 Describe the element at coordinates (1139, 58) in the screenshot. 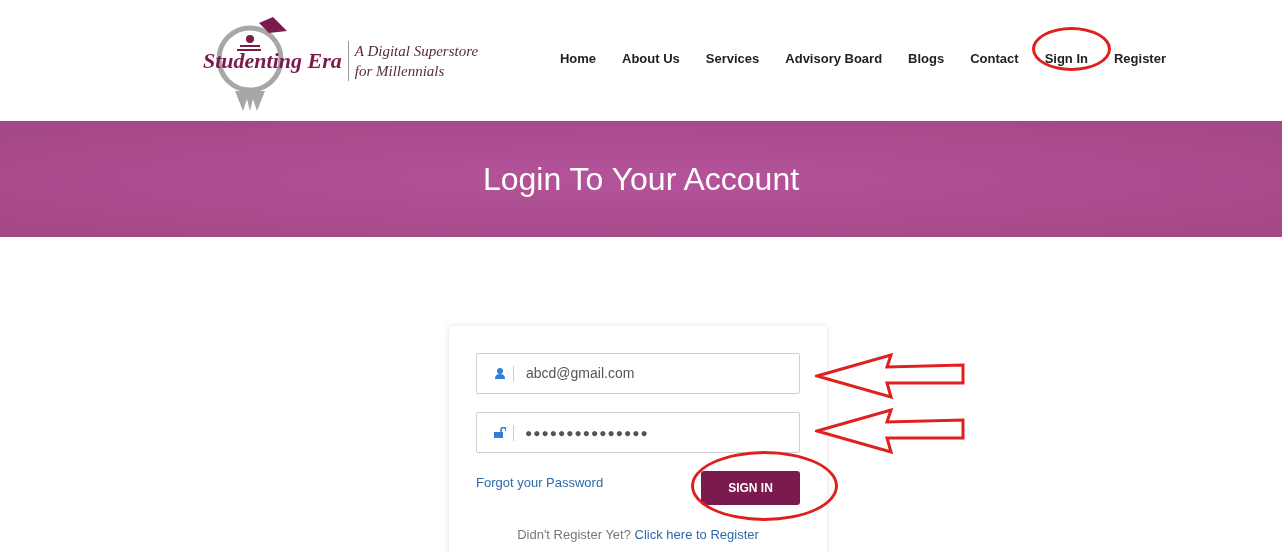

I see `nav-link: Register` at that location.